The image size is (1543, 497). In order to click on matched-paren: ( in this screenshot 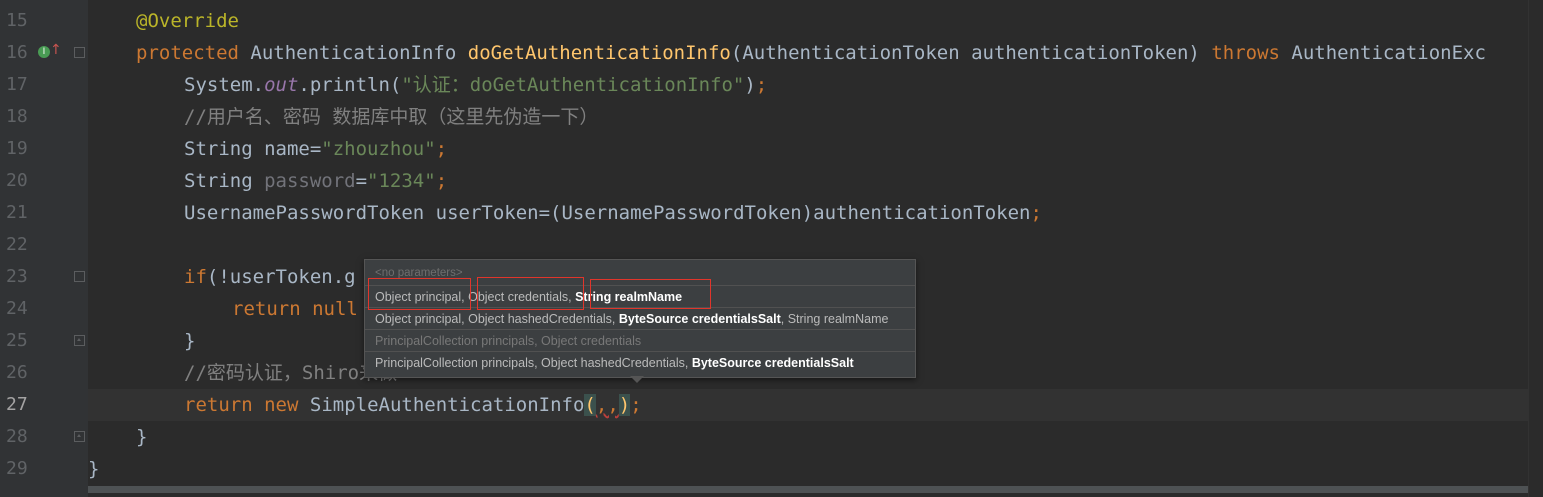, I will do `click(590, 405)`.